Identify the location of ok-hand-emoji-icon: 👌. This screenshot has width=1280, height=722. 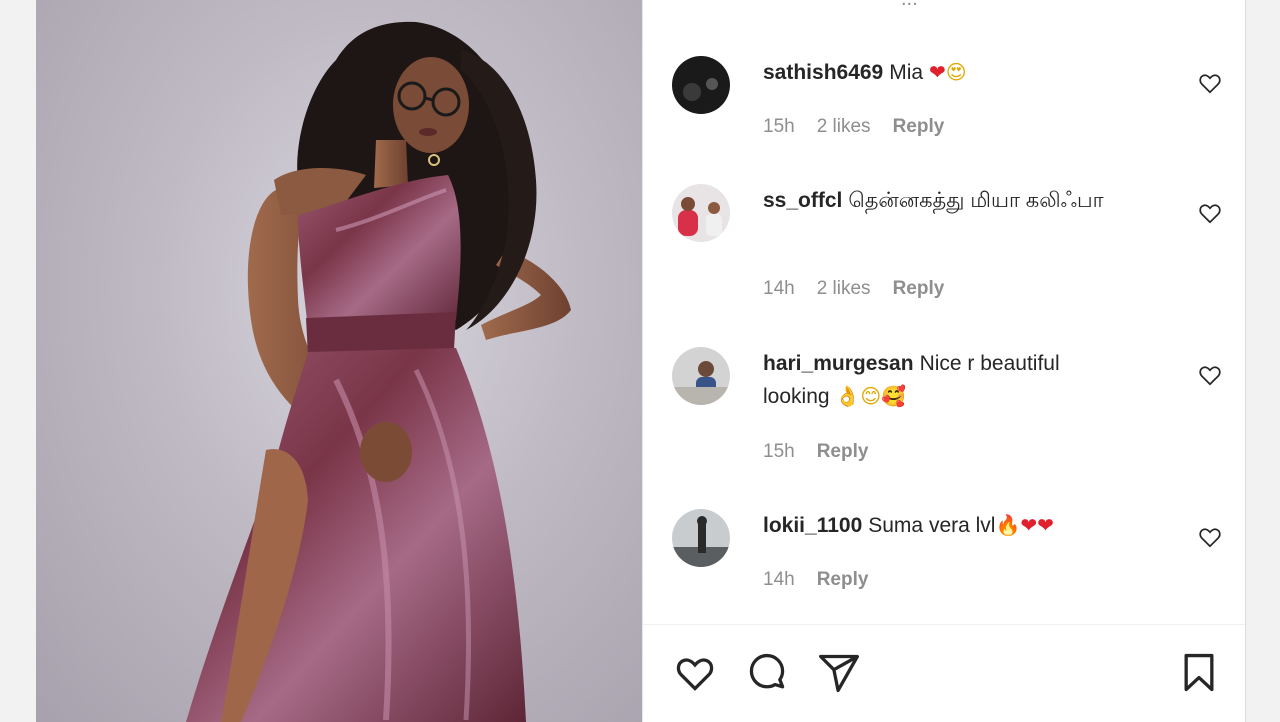
(848, 396).